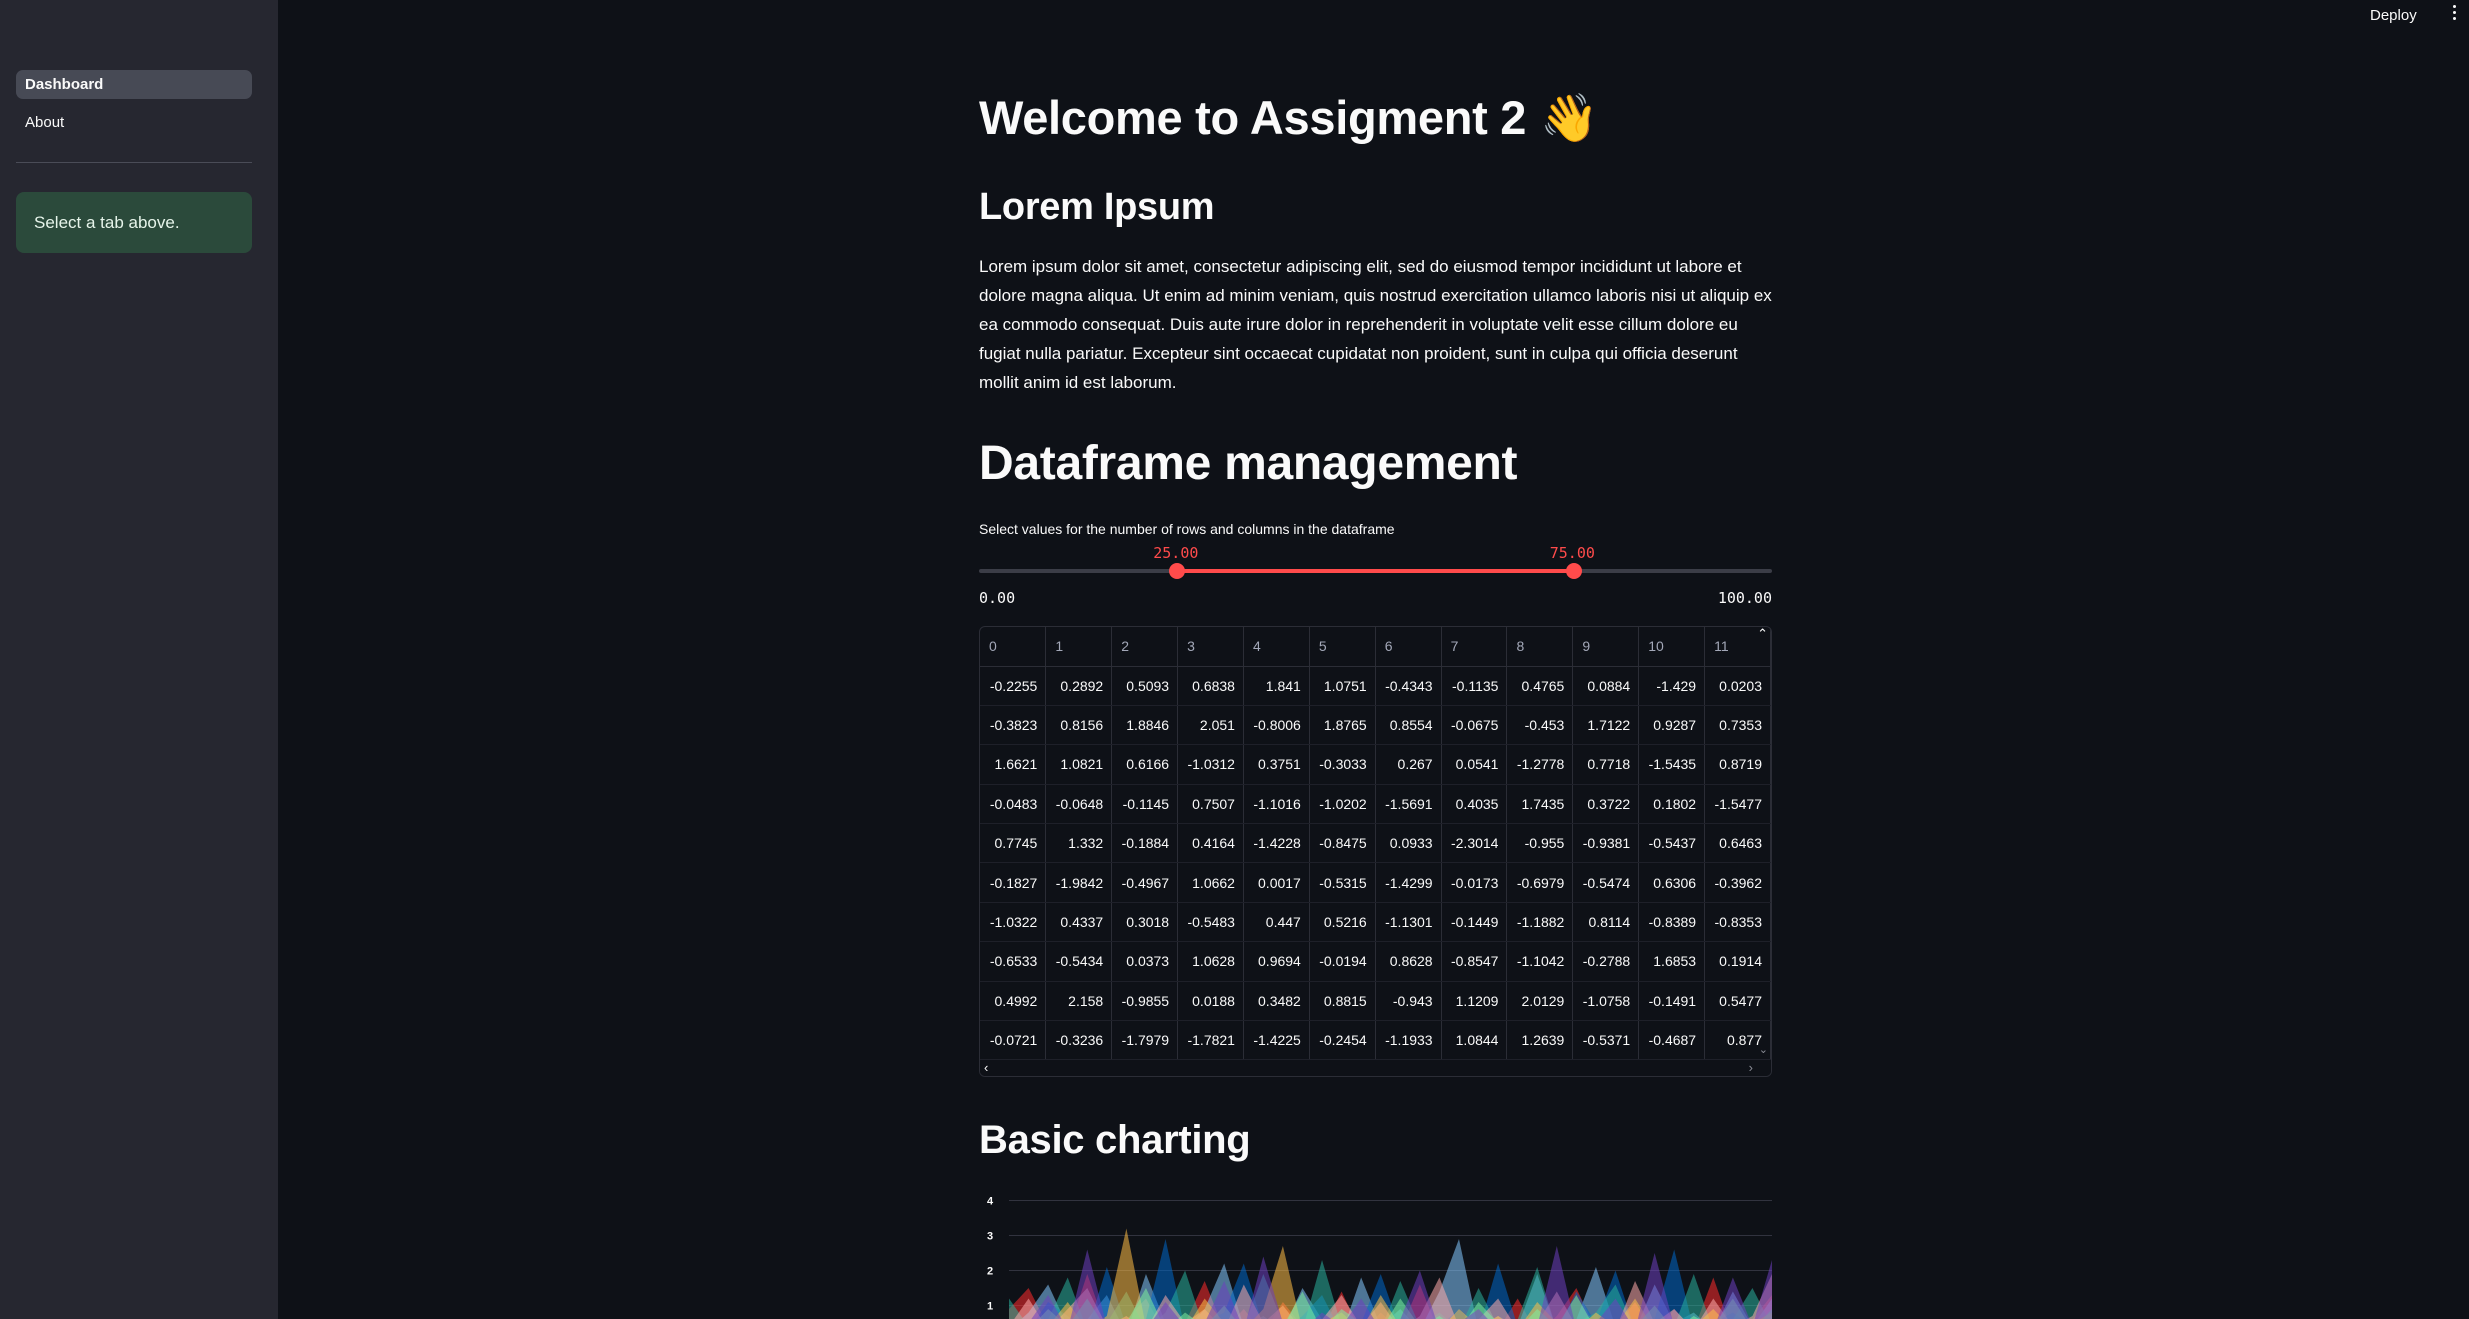  What do you see at coordinates (1276, 1001) in the screenshot?
I see `table-cell: 0.3482` at bounding box center [1276, 1001].